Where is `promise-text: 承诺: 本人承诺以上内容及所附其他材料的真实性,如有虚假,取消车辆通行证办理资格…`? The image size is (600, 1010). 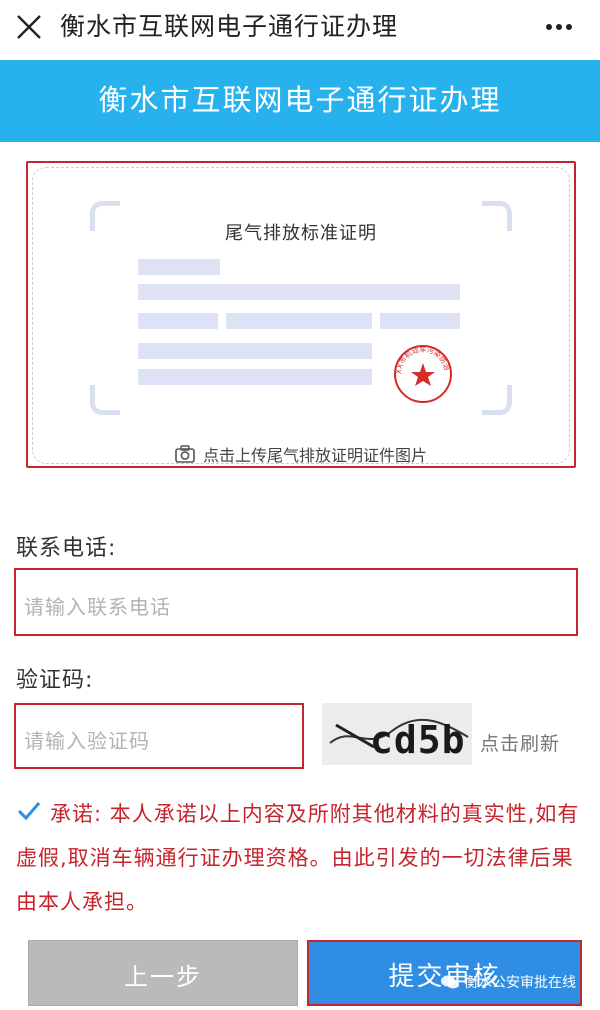 promise-text: 承诺: 本人承诺以上内容及所附其他材料的真实性,如有虚假,取消车辆通行证办理资格… is located at coordinates (298, 858).